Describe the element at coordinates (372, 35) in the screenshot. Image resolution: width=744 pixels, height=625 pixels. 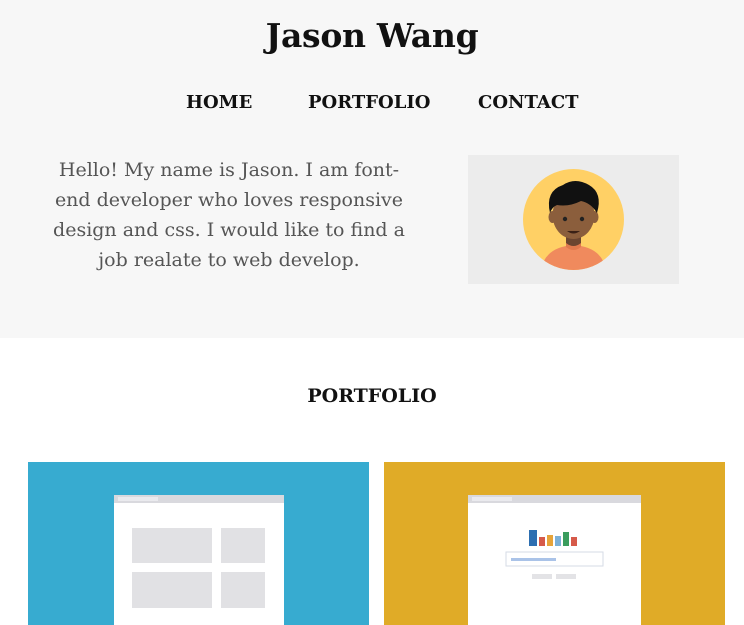
I see `site-title: Jason Wang` at that location.